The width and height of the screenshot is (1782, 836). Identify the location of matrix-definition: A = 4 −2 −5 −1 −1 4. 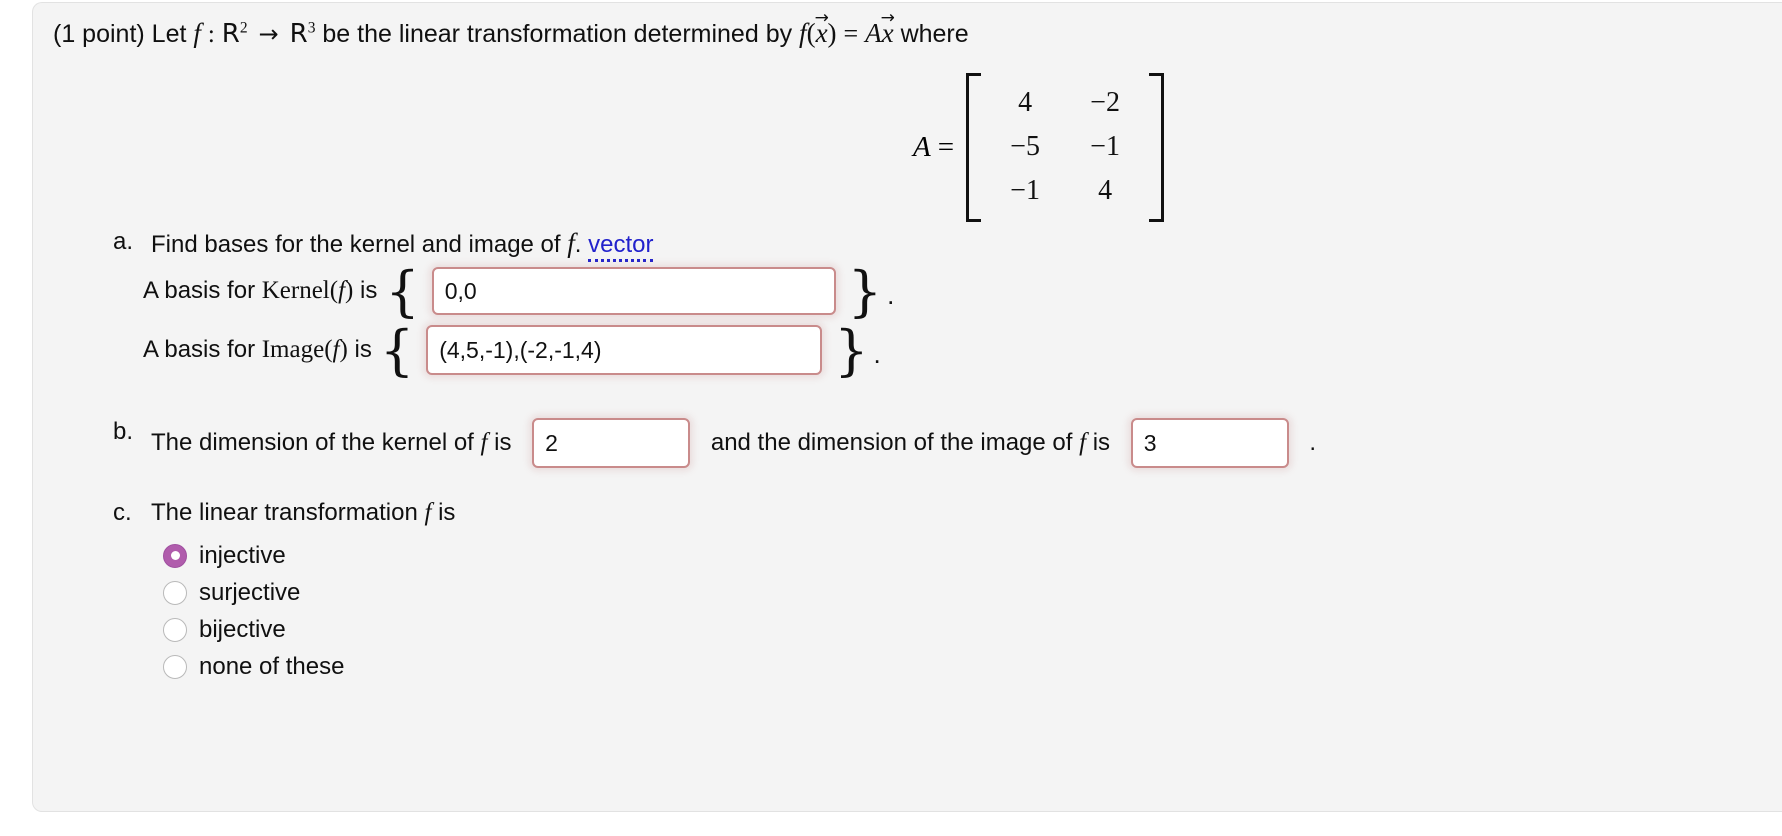
(1039, 147).